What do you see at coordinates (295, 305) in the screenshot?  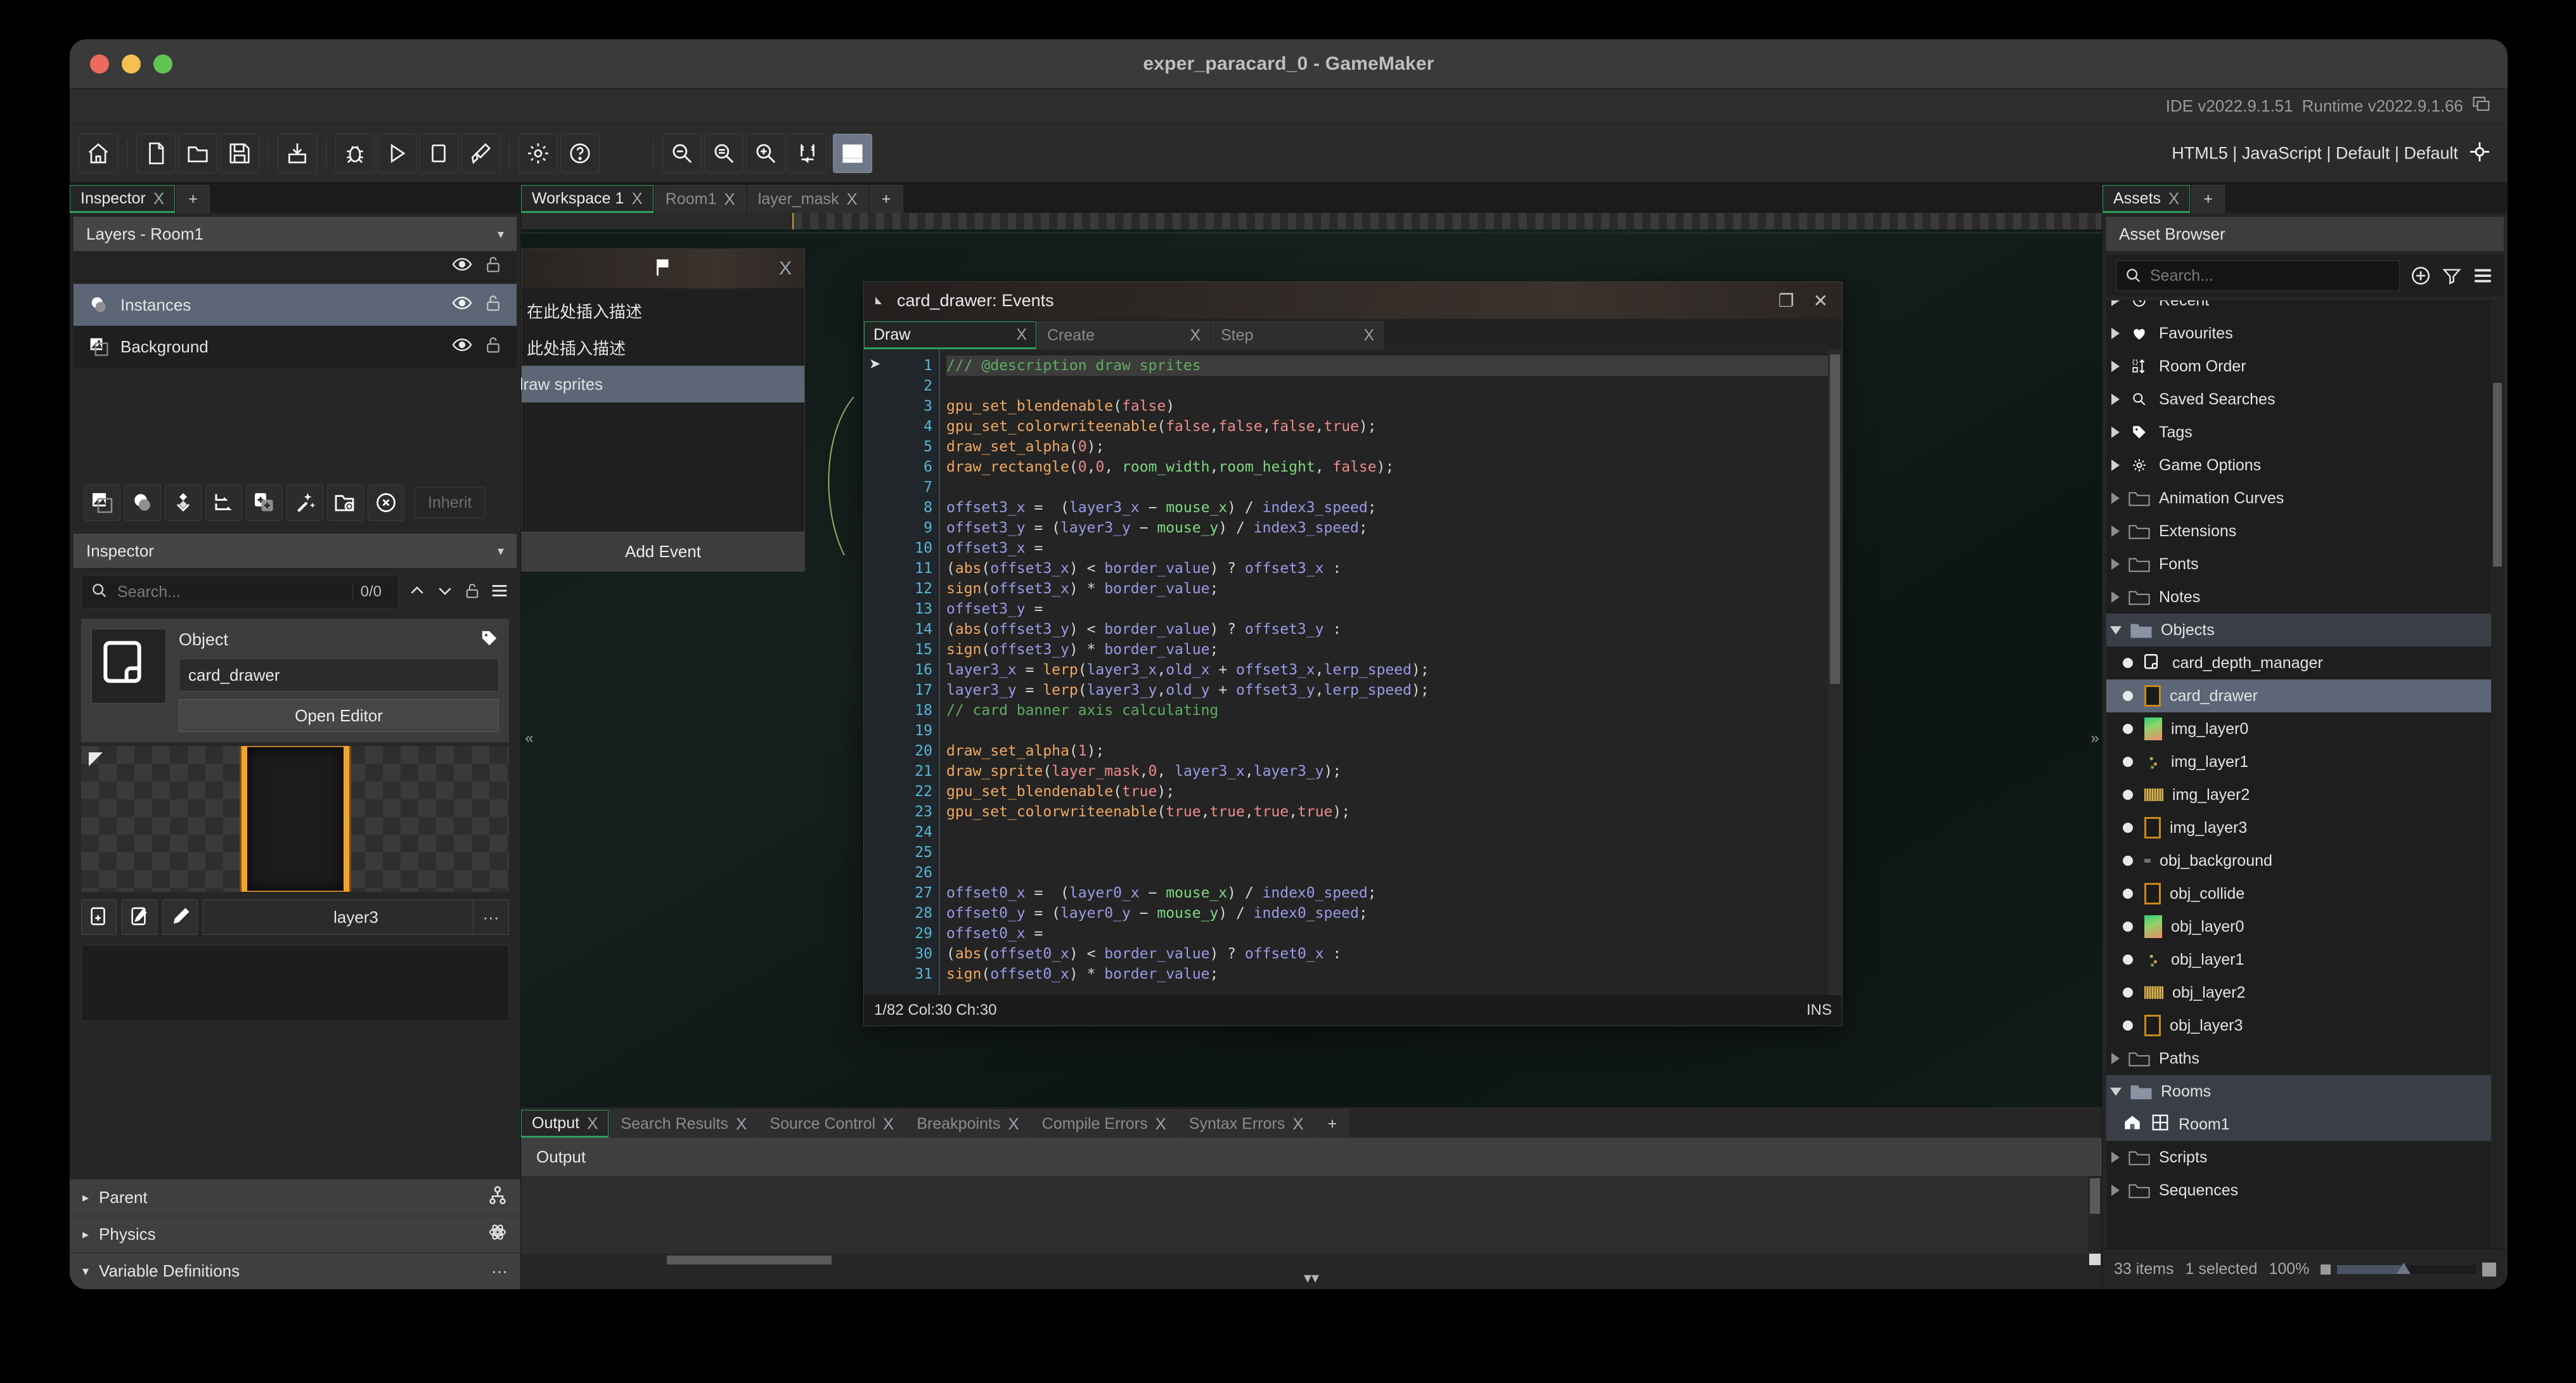 I see `layer-row: Instances` at bounding box center [295, 305].